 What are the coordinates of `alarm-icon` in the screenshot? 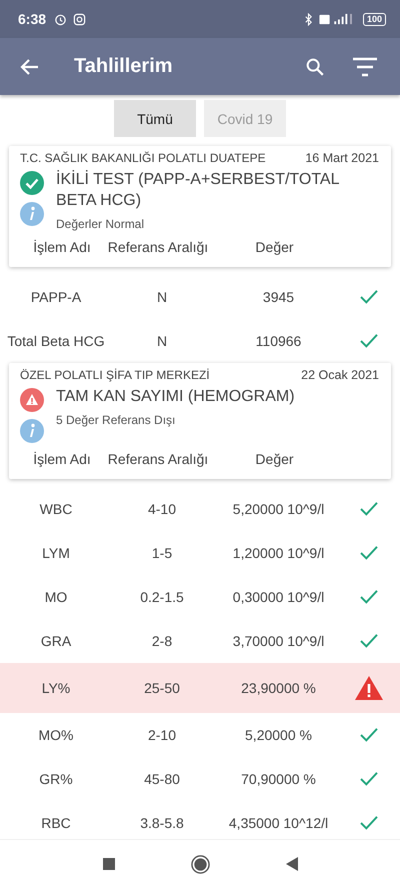 It's located at (61, 19).